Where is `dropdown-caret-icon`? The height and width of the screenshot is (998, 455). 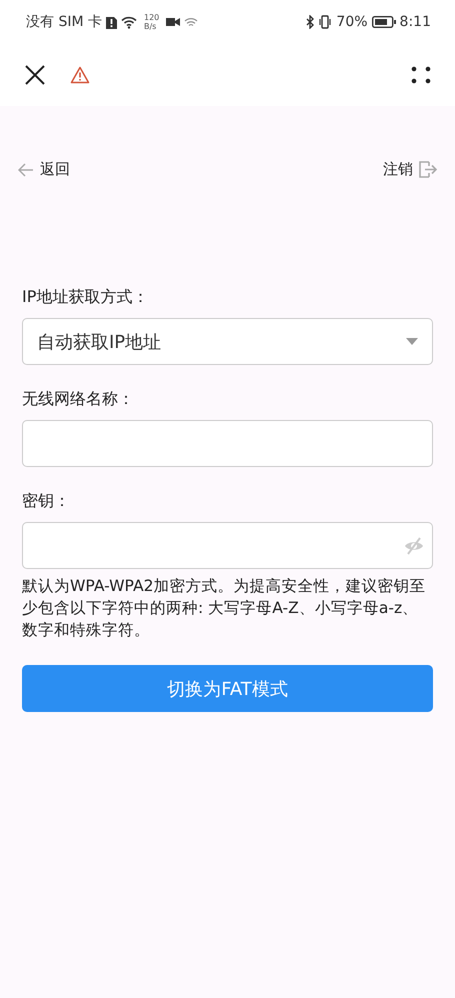
dropdown-caret-icon is located at coordinates (412, 341).